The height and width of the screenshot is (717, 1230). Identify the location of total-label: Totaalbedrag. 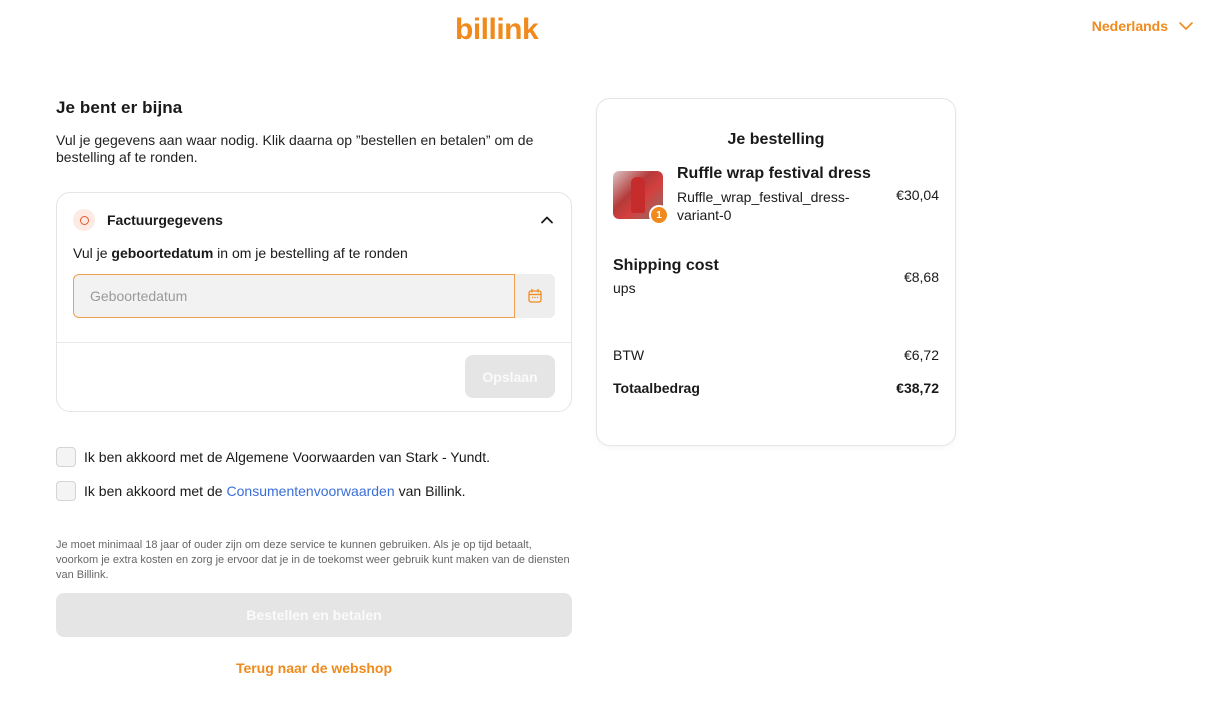
(656, 388).